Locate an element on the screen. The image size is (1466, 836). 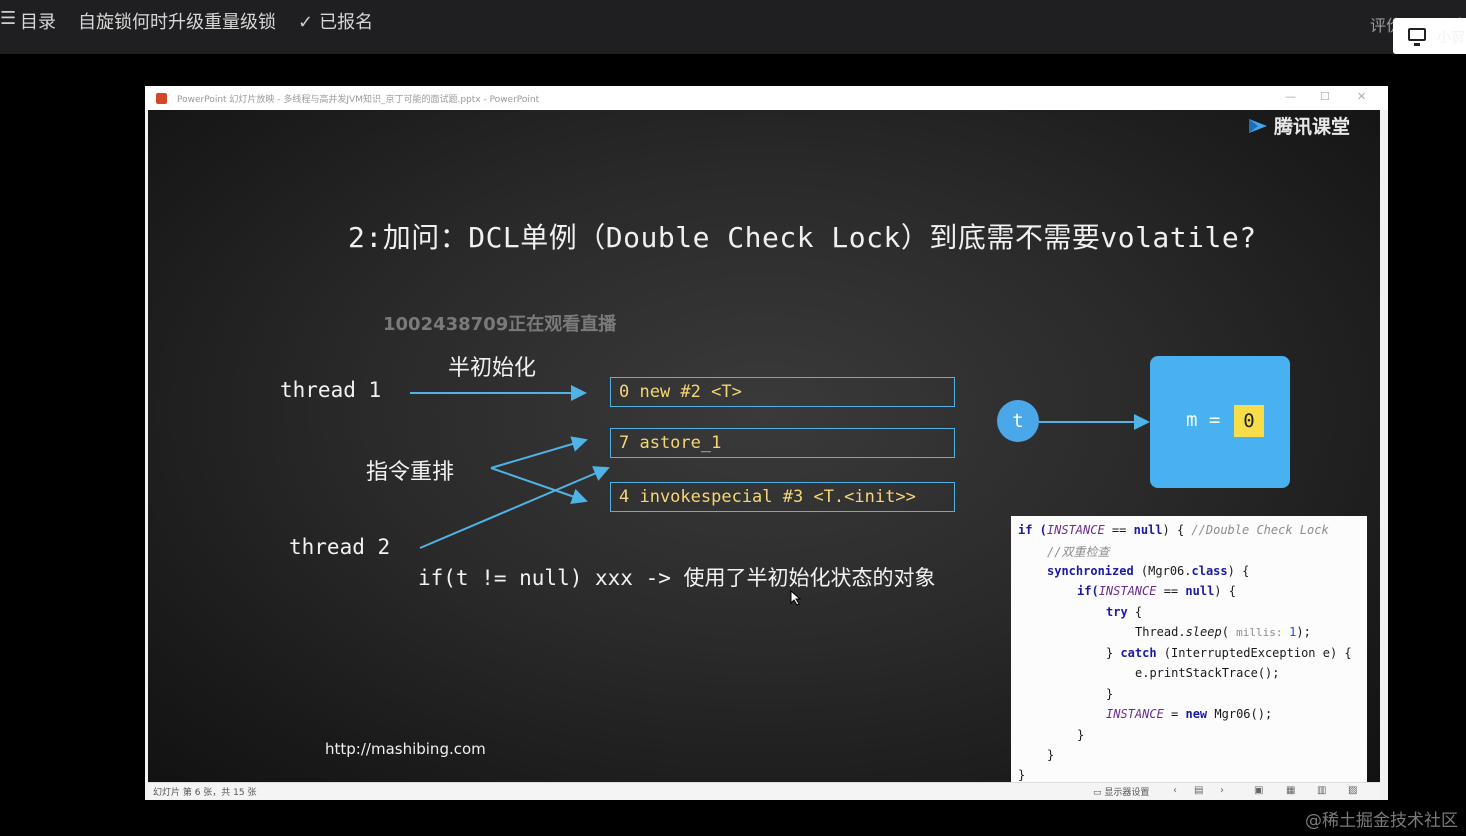
prev-slide-icon: ‹ is located at coordinates (1175, 790).